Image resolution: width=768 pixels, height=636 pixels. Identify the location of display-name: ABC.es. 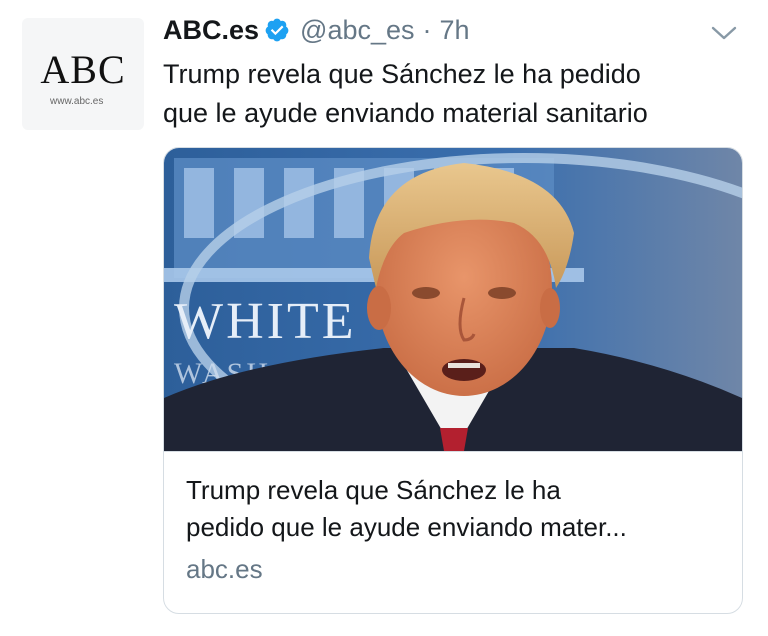
(211, 30).